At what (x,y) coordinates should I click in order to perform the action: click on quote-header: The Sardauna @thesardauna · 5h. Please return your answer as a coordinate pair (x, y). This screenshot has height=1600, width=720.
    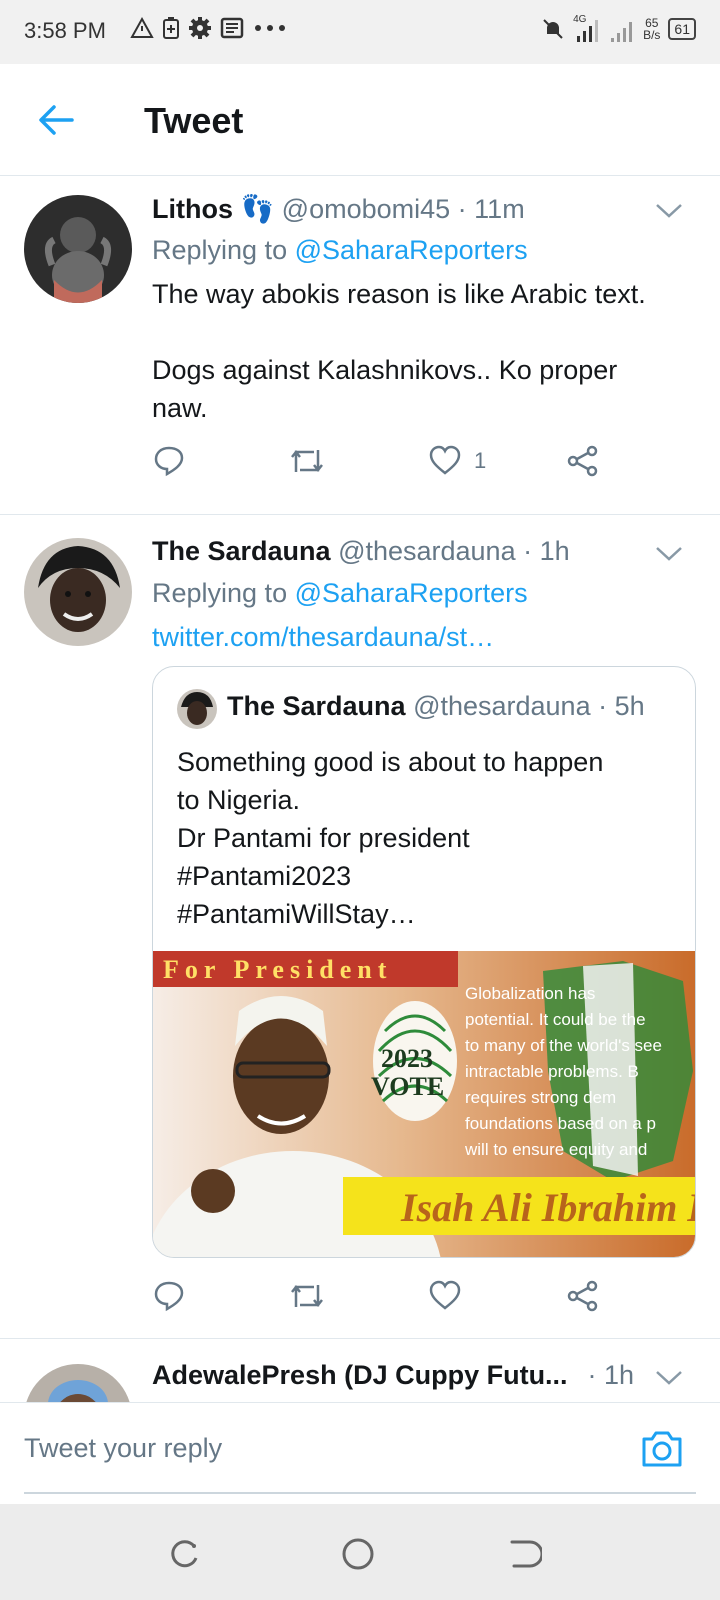
    Looking at the image, I should click on (436, 706).